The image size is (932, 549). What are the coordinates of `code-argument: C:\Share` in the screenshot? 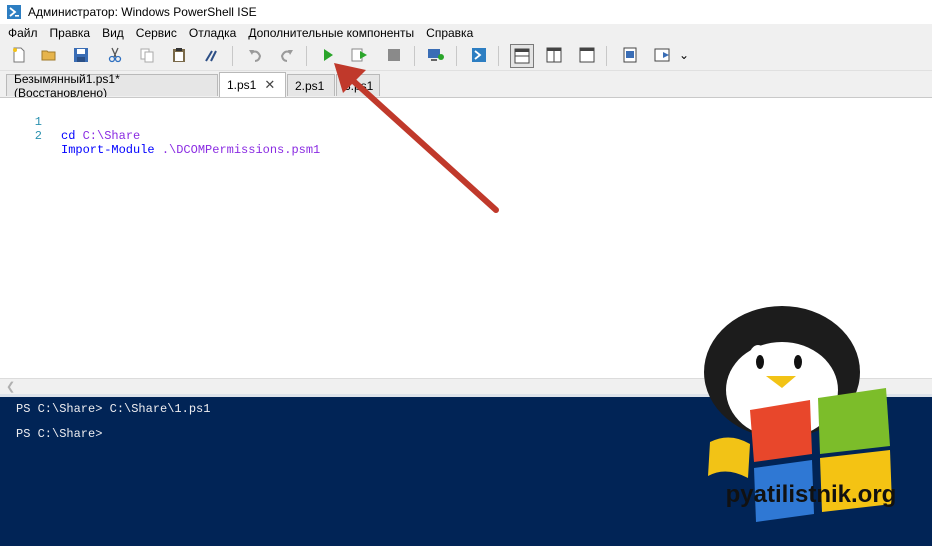 It's located at (111, 136).